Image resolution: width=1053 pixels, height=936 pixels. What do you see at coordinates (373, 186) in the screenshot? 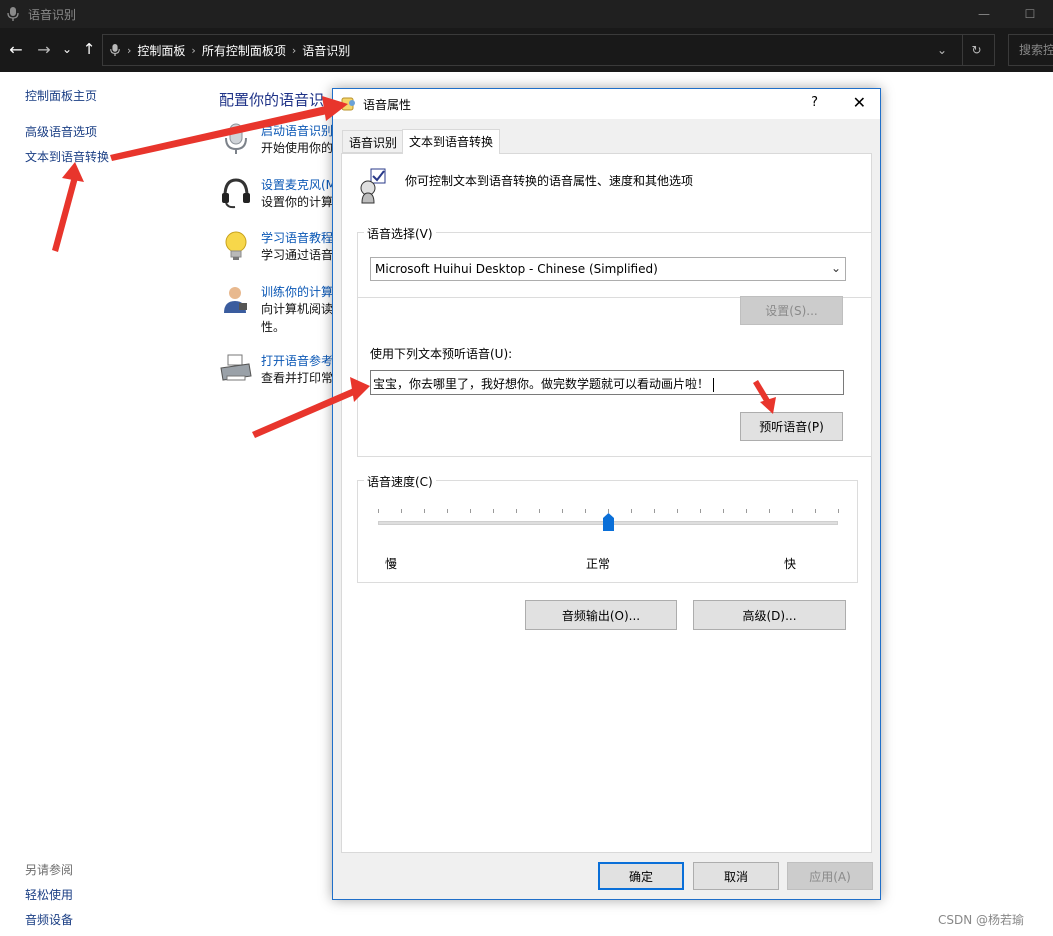
I see `speech-settings-icon` at bounding box center [373, 186].